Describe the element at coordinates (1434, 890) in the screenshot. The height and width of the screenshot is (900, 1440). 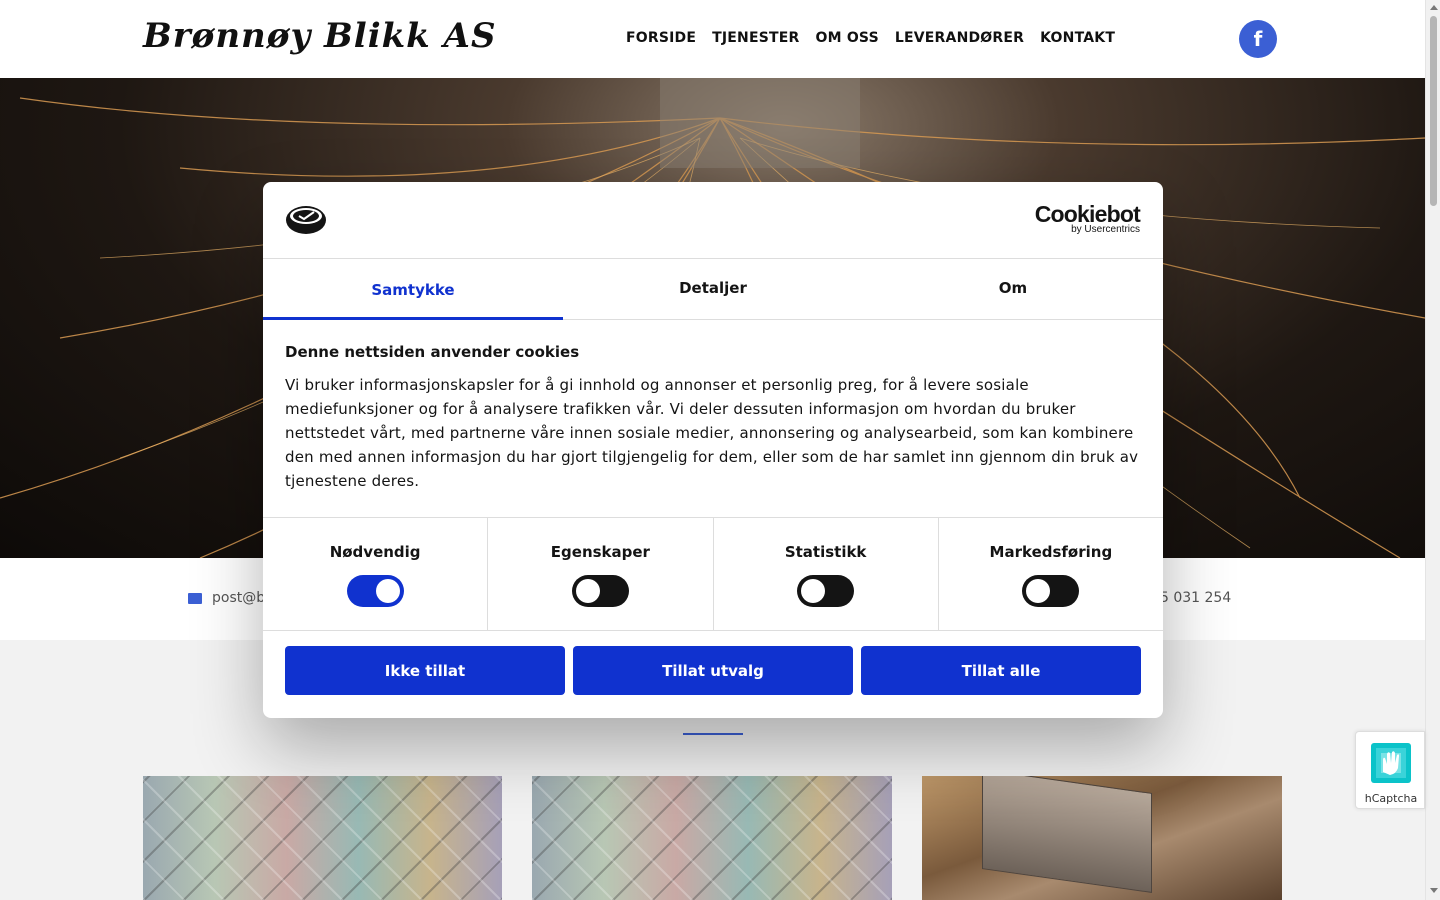
I see `scroll-down-icon` at that location.